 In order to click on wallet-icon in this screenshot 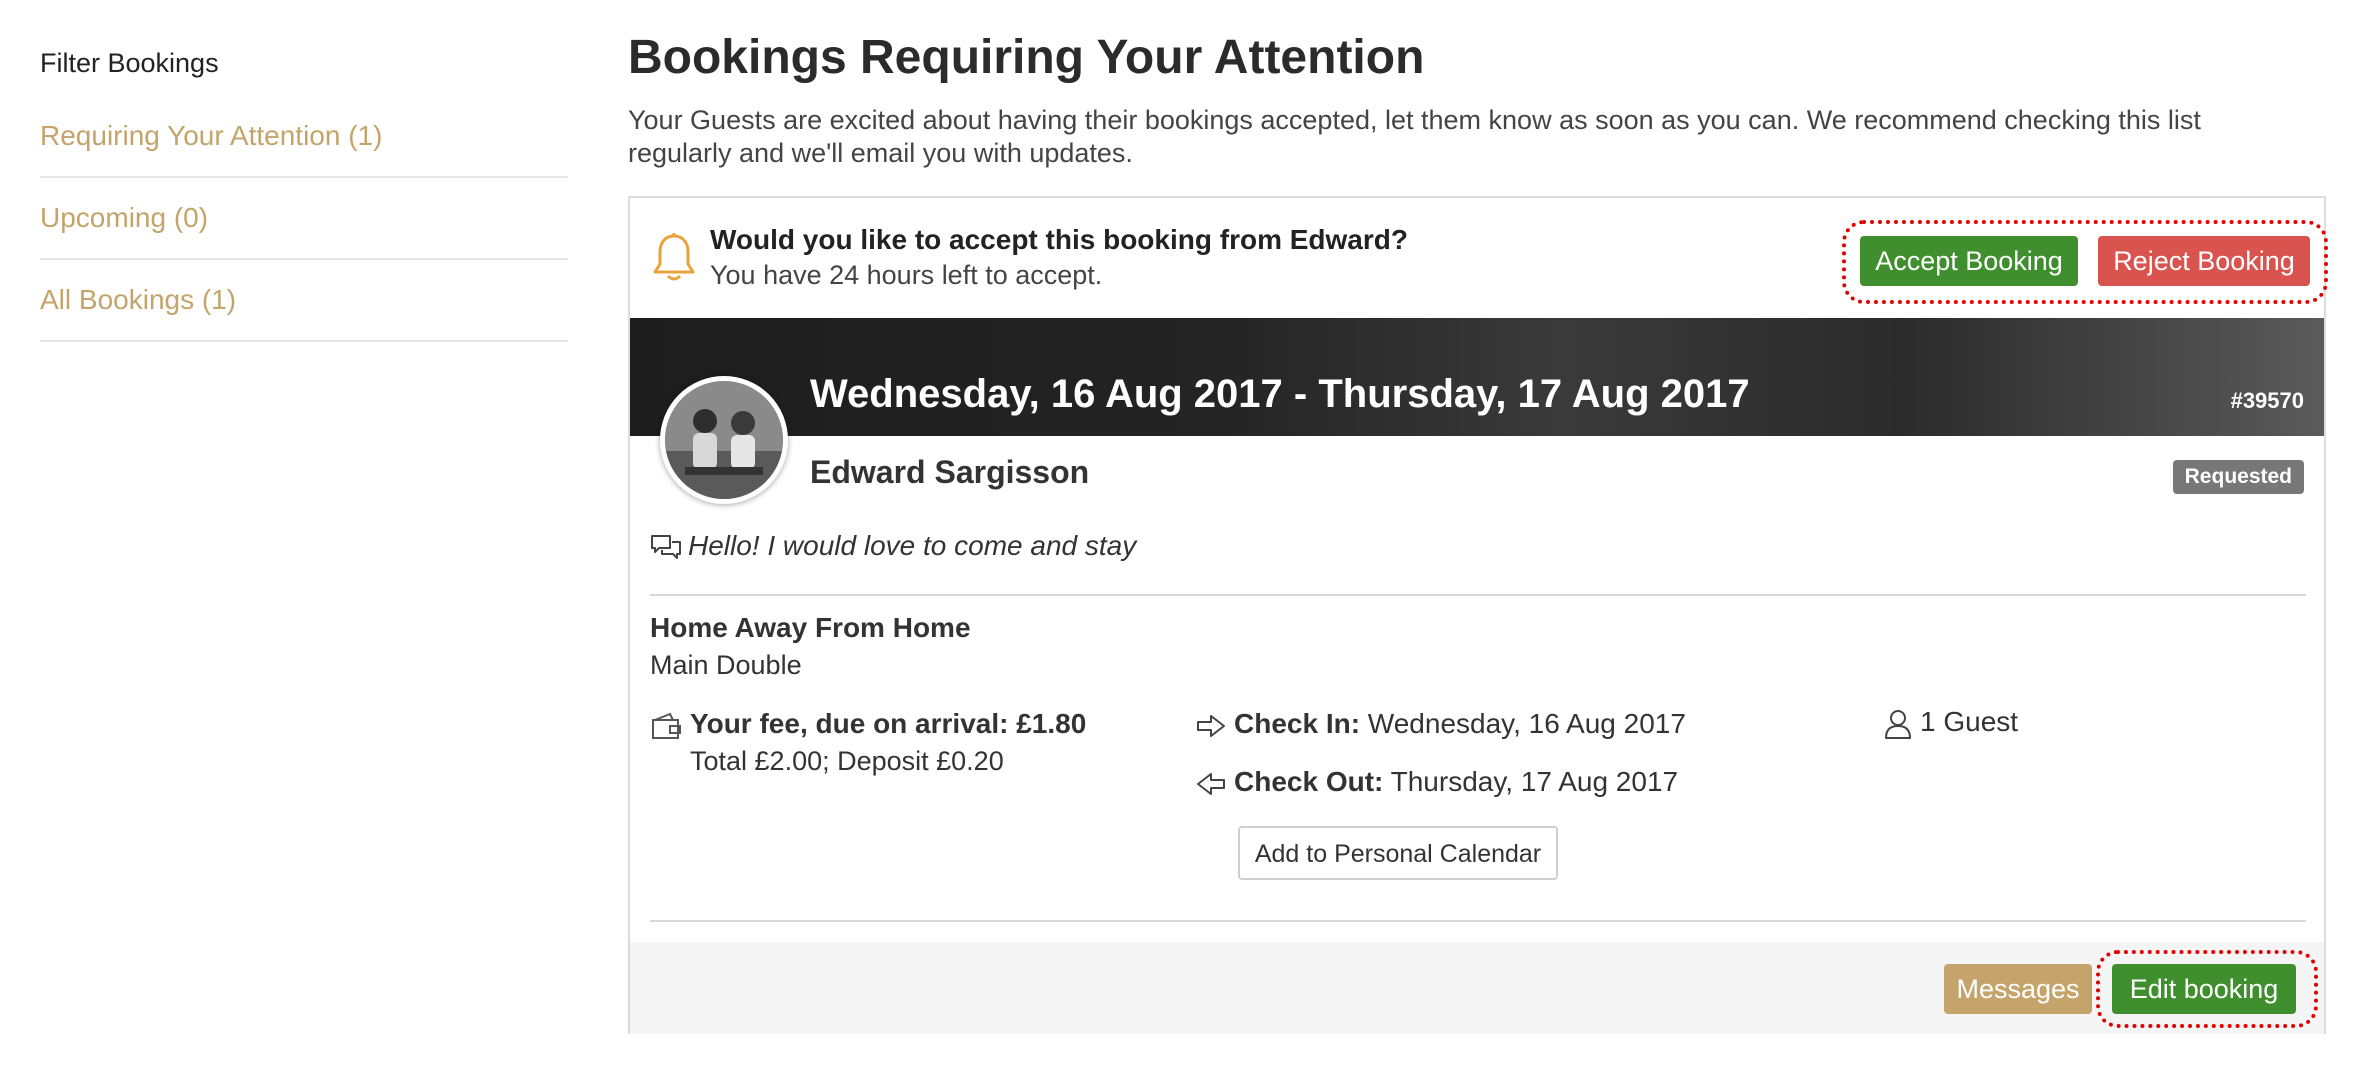, I will do `click(666, 725)`.